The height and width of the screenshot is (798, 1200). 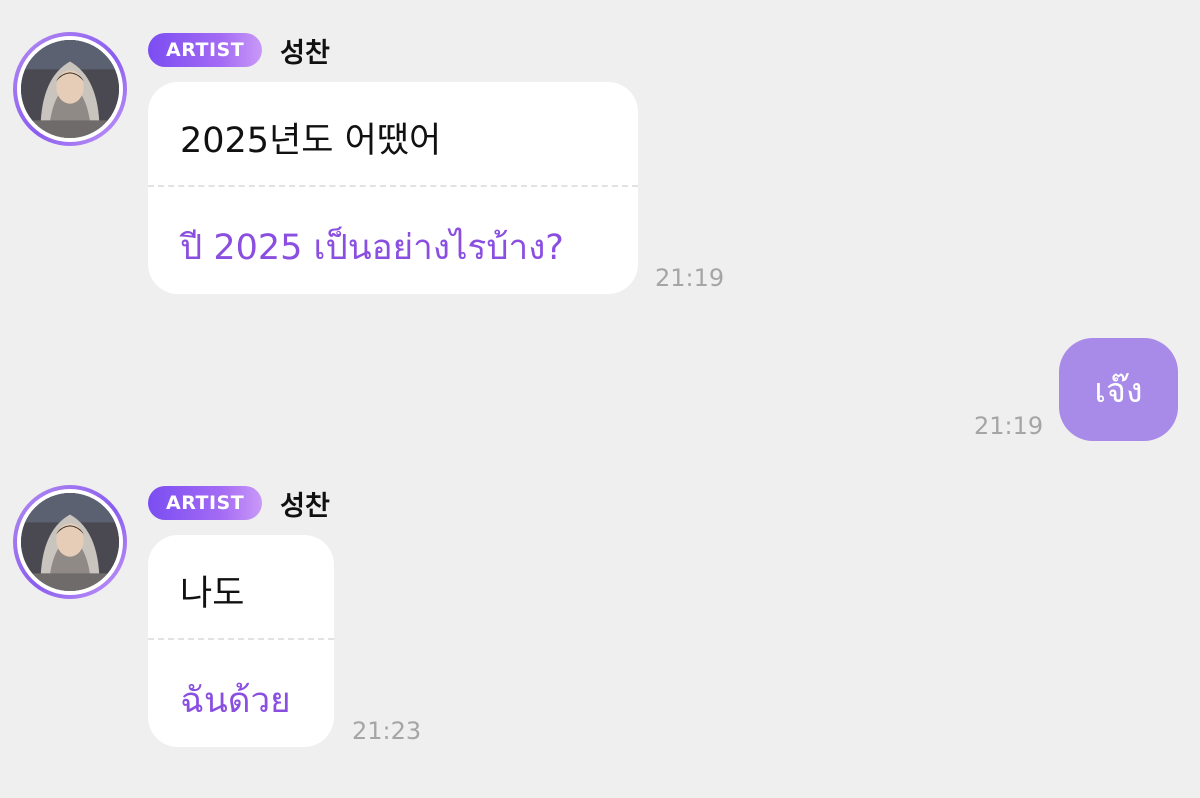 I want to click on my-message-bubble: เจ๊ง, so click(x=1118, y=389).